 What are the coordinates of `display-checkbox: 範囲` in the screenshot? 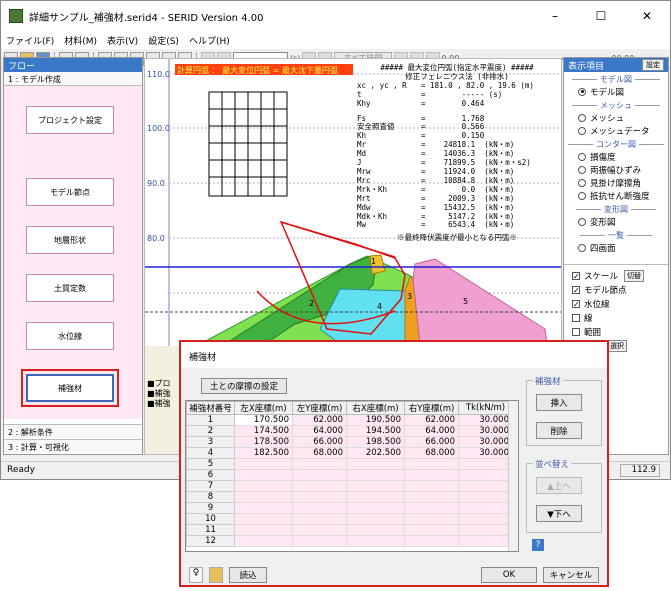 It's located at (620, 332).